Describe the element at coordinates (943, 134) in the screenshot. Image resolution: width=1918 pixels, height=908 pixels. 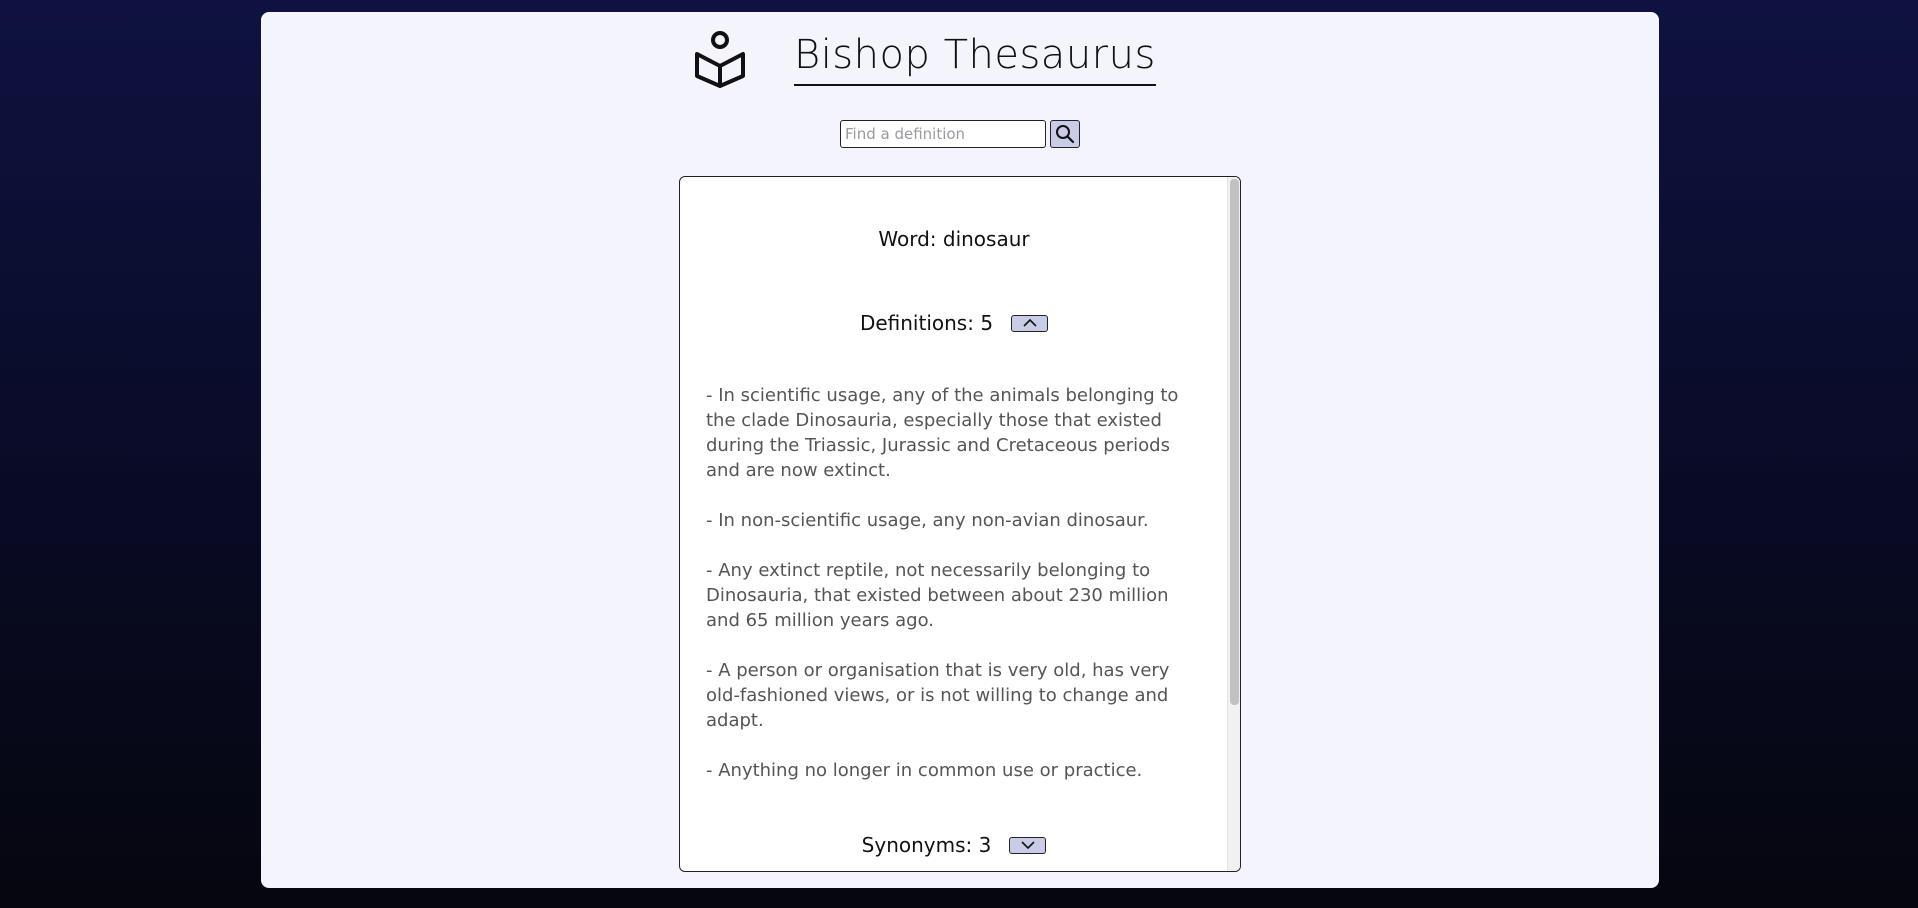
I see `search-input` at that location.